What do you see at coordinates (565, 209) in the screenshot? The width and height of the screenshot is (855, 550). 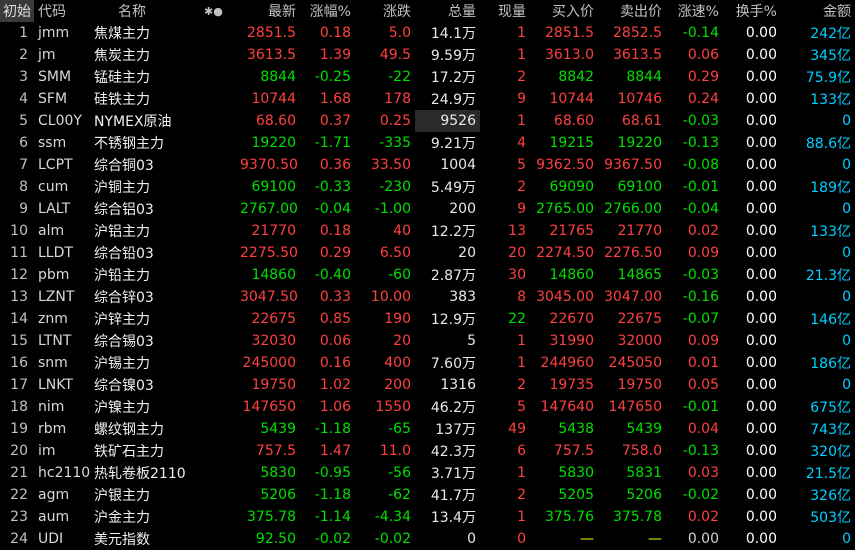 I see `bid-price-cell: 2765.00` at bounding box center [565, 209].